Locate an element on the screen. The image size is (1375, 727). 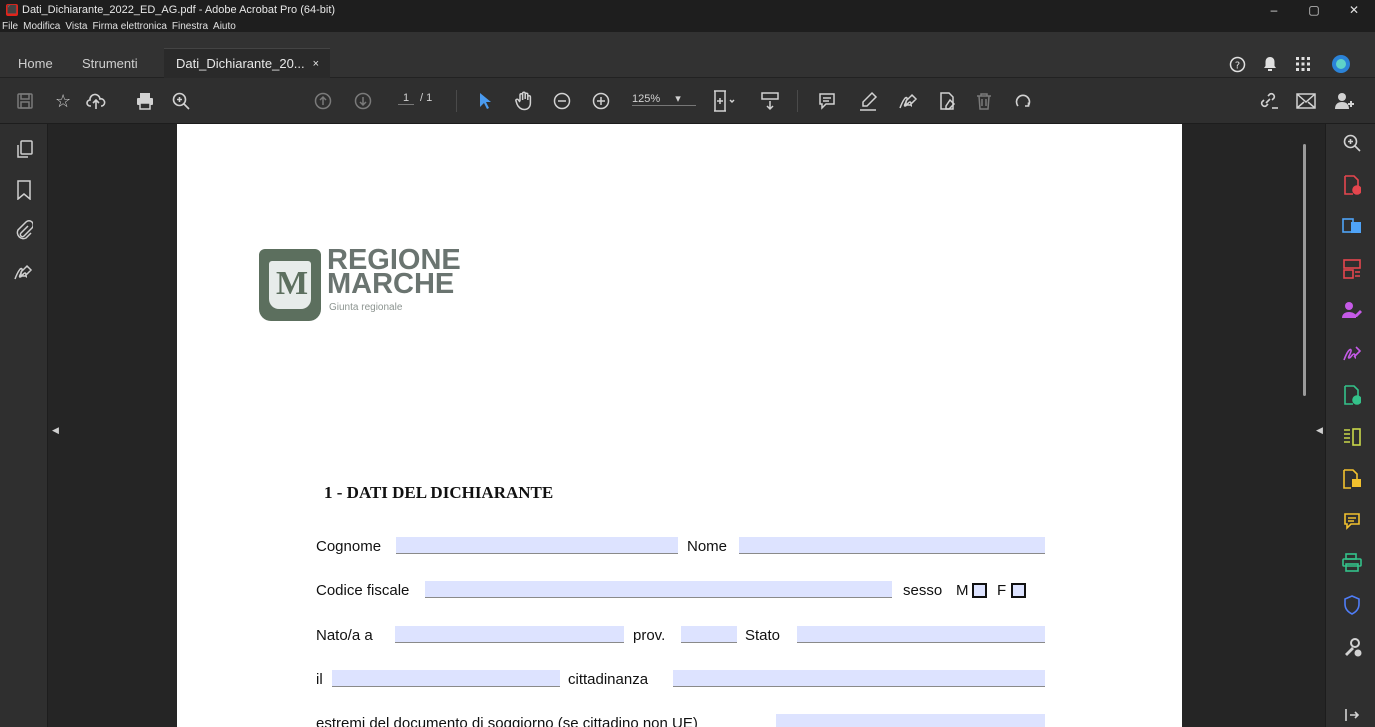
nome-label: Nome is located at coordinates (707, 546).